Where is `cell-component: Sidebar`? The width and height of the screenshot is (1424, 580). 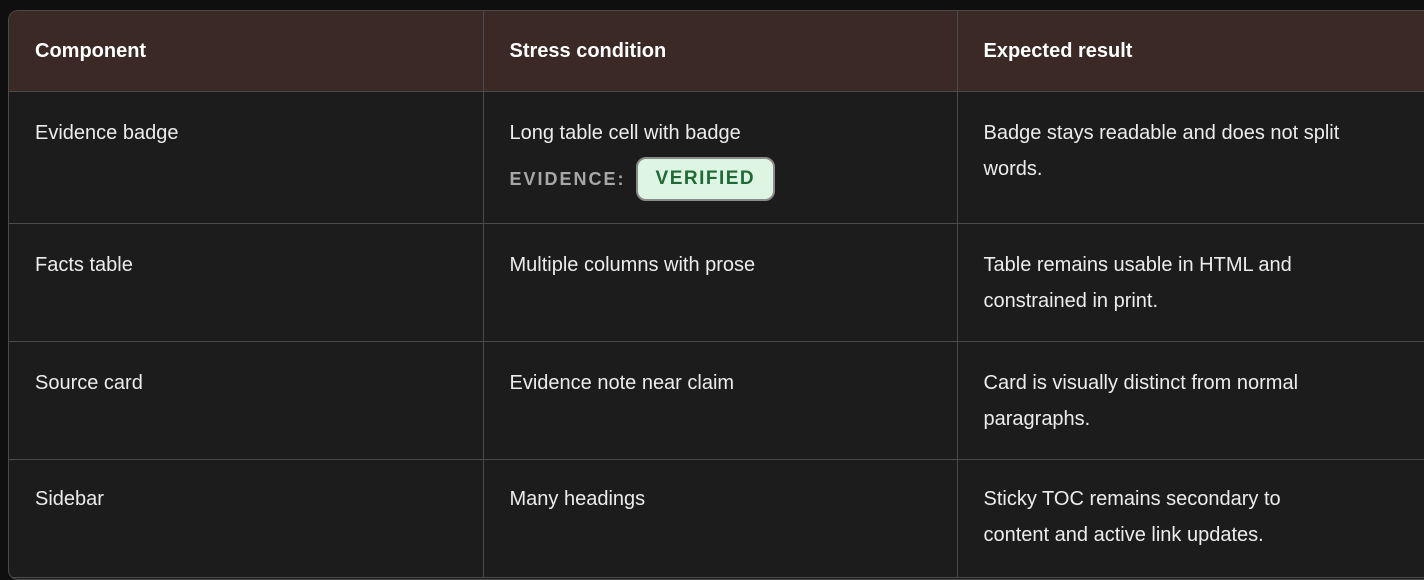
cell-component: Sidebar is located at coordinates (246, 518).